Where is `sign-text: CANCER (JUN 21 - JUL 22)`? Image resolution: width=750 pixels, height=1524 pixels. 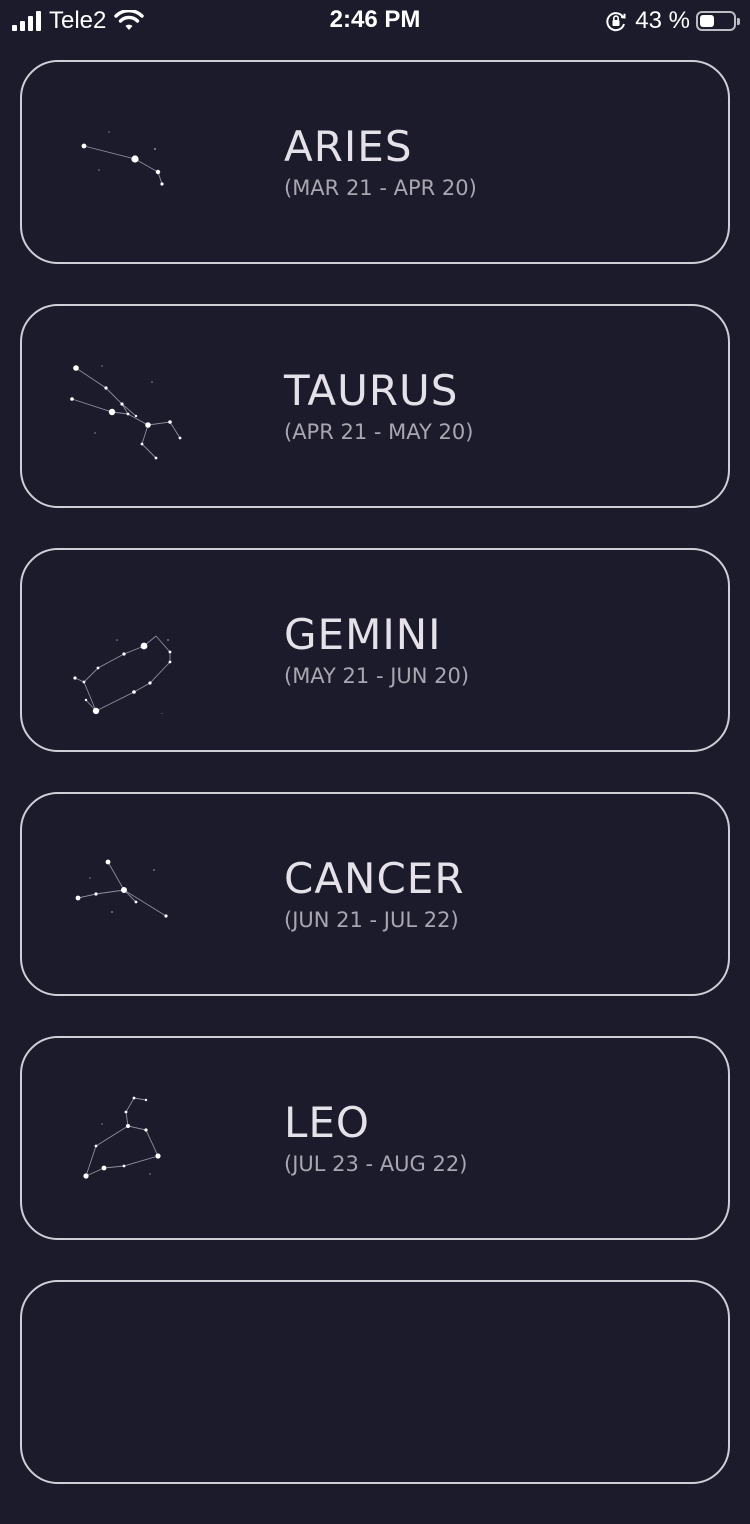 sign-text: CANCER (JUN 21 - JUL 22) is located at coordinates (374, 894).